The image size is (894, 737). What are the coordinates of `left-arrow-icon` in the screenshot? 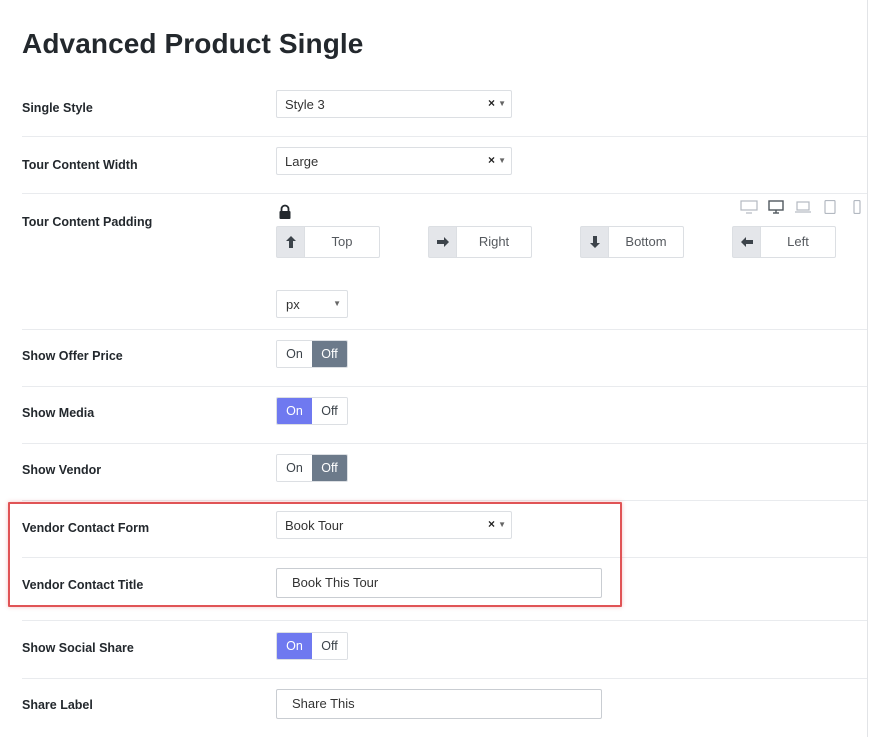 It's located at (746, 242).